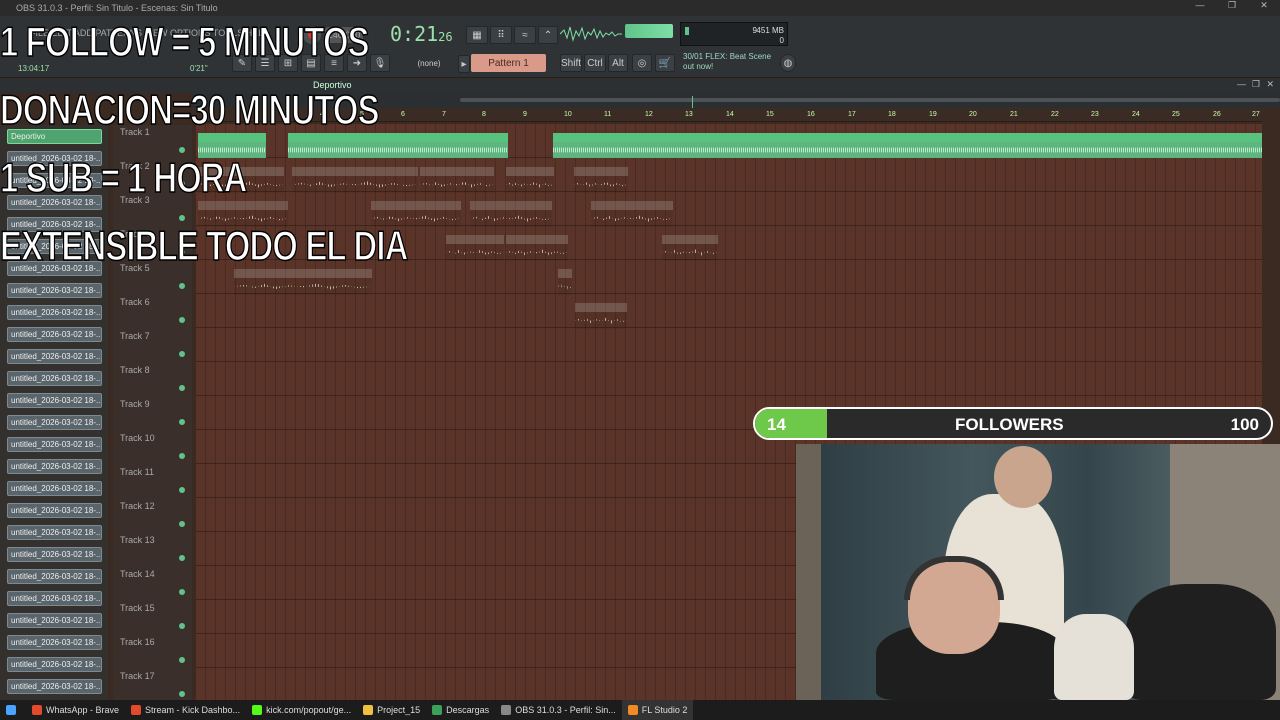 Image resolution: width=1280 pixels, height=720 pixels. Describe the element at coordinates (137, 438) in the screenshot. I see `track-label: Track 10` at that location.